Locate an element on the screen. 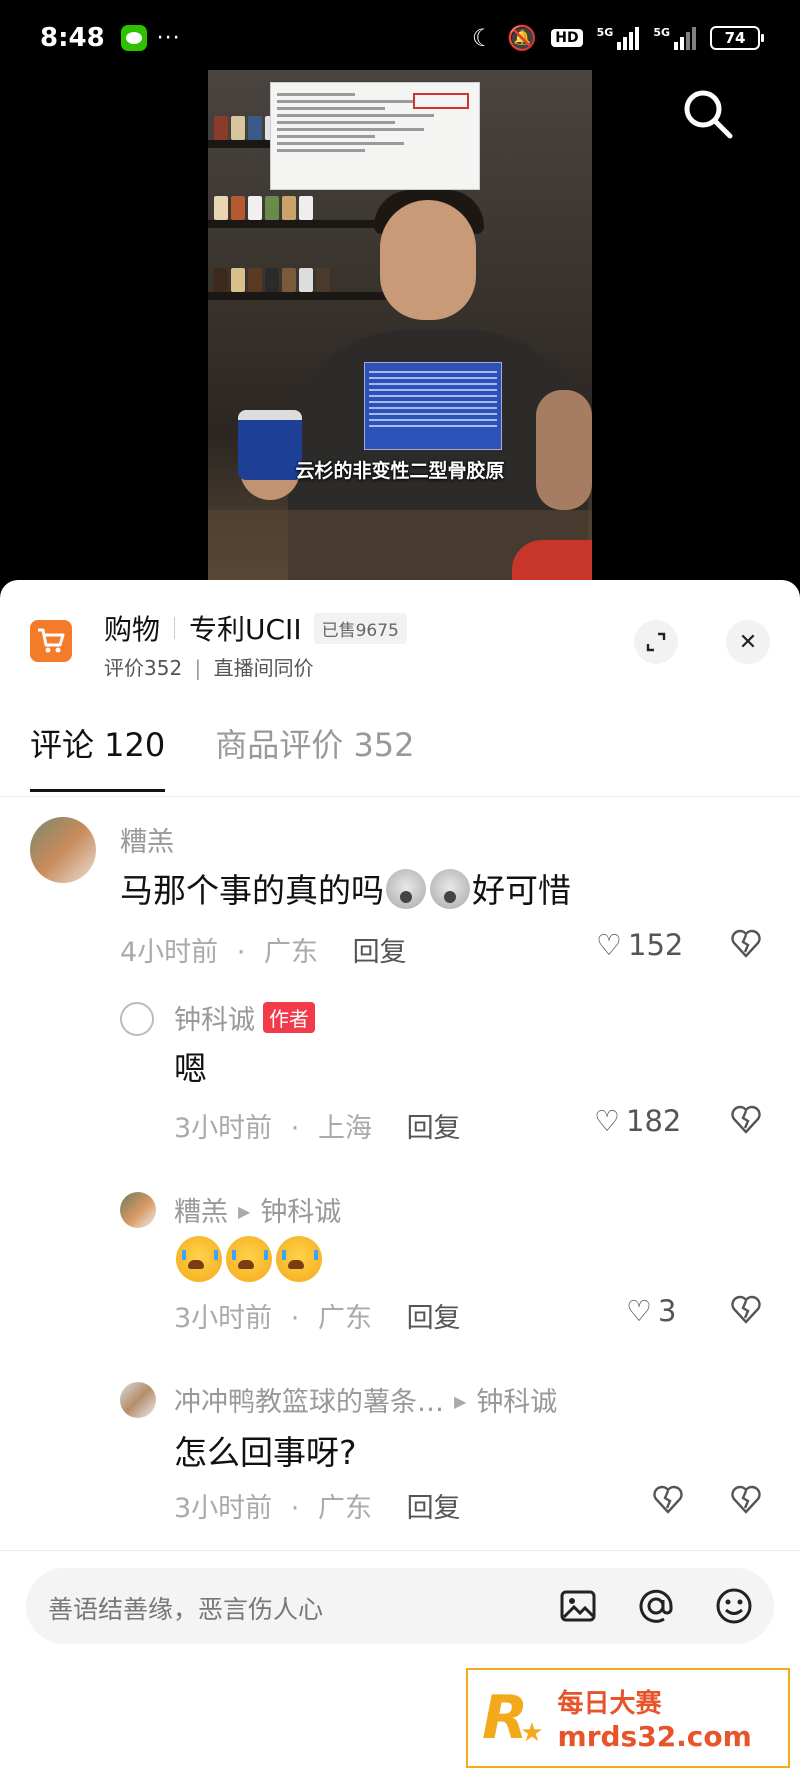 The height and width of the screenshot is (1778, 800). expand-icon is located at coordinates (656, 642).